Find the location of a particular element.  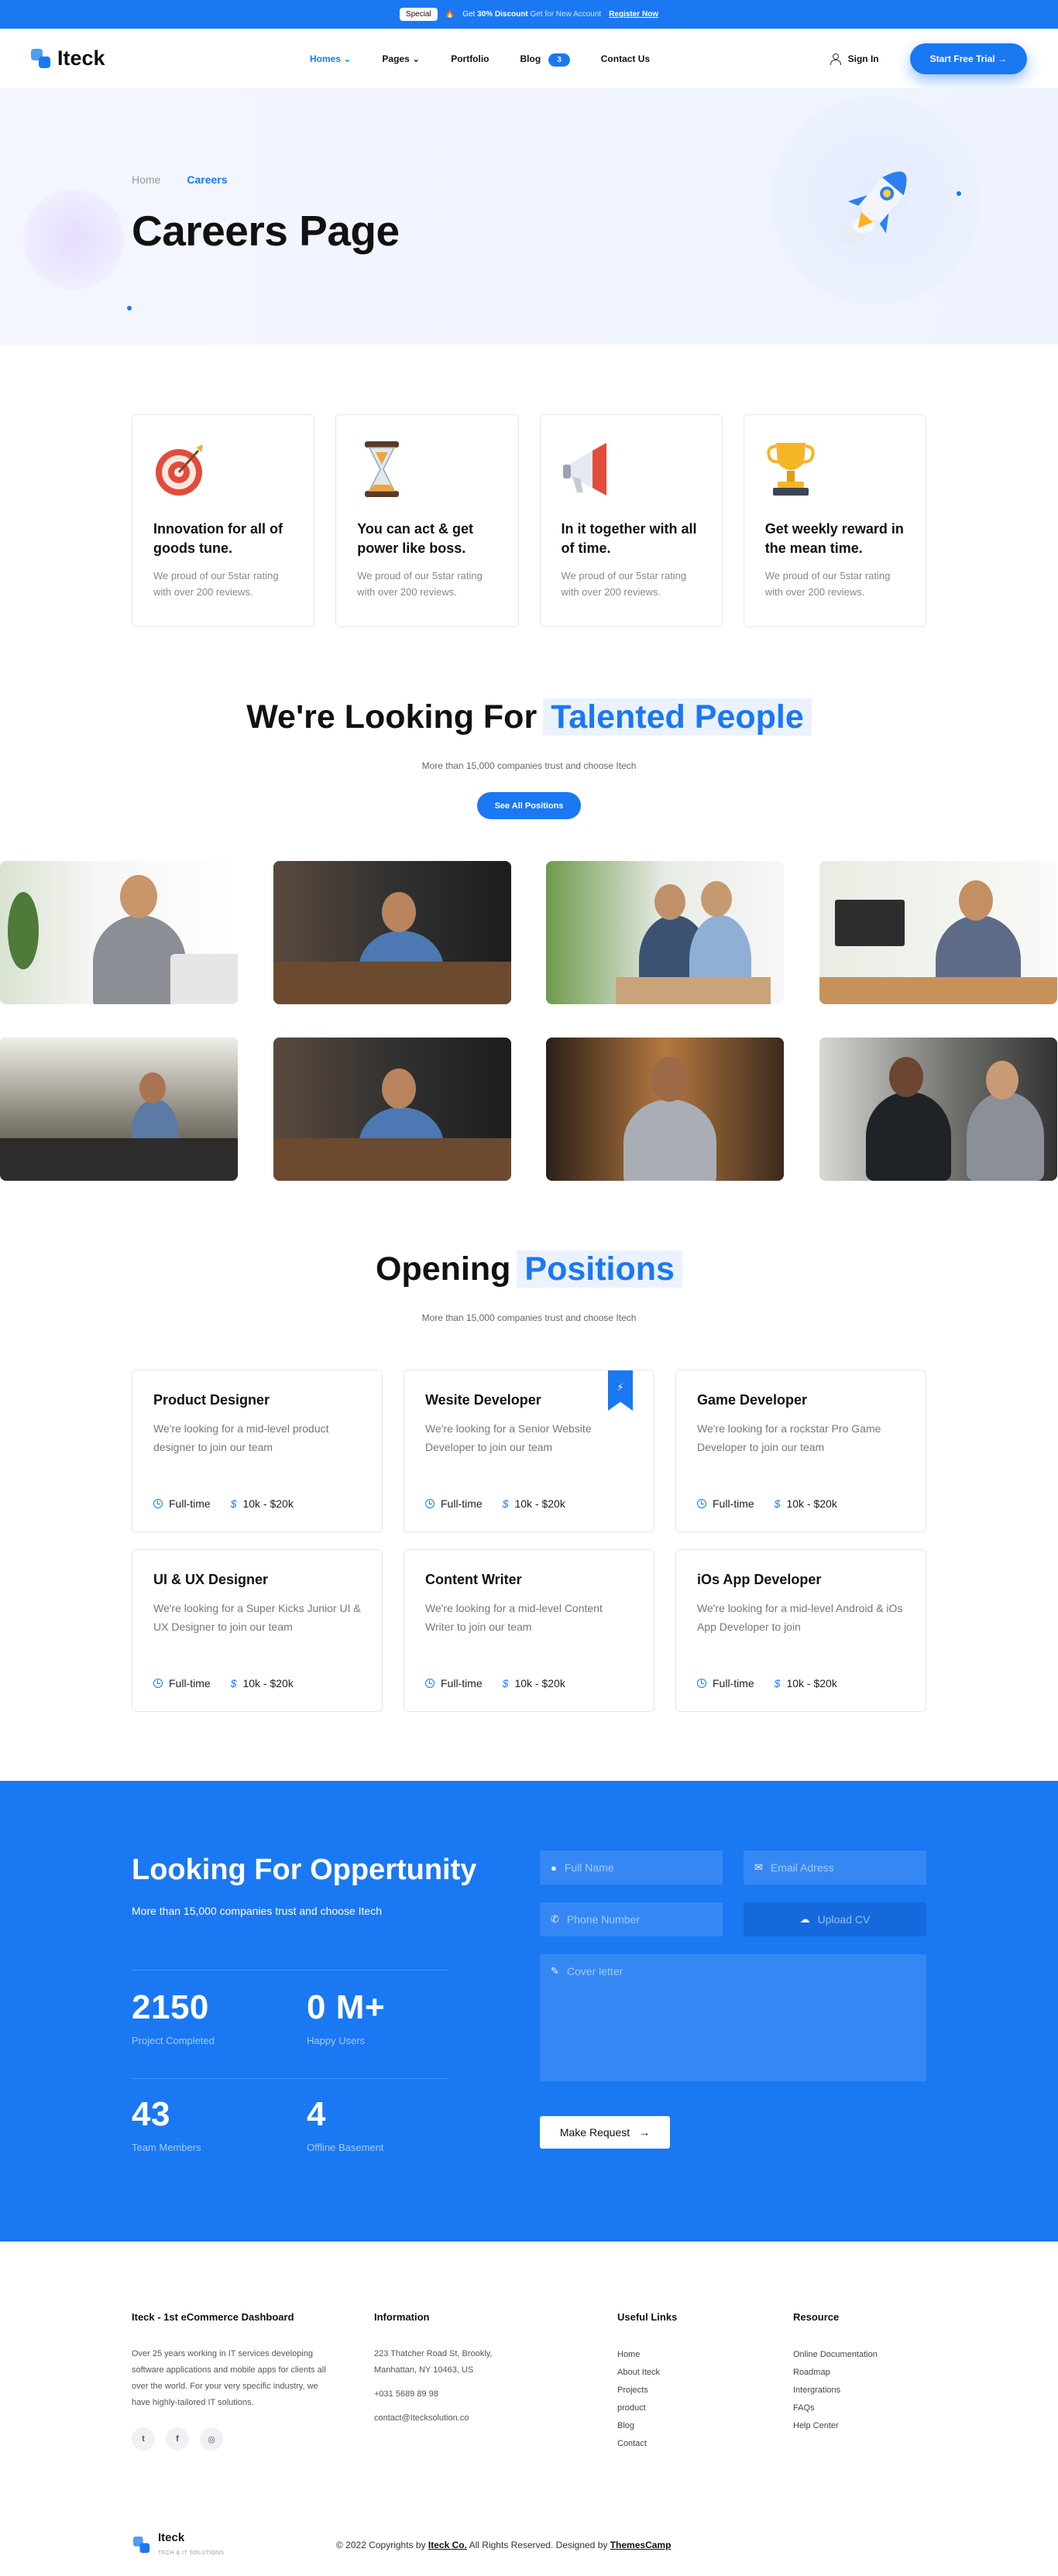

phone-icon: ✆ is located at coordinates (555, 1919).